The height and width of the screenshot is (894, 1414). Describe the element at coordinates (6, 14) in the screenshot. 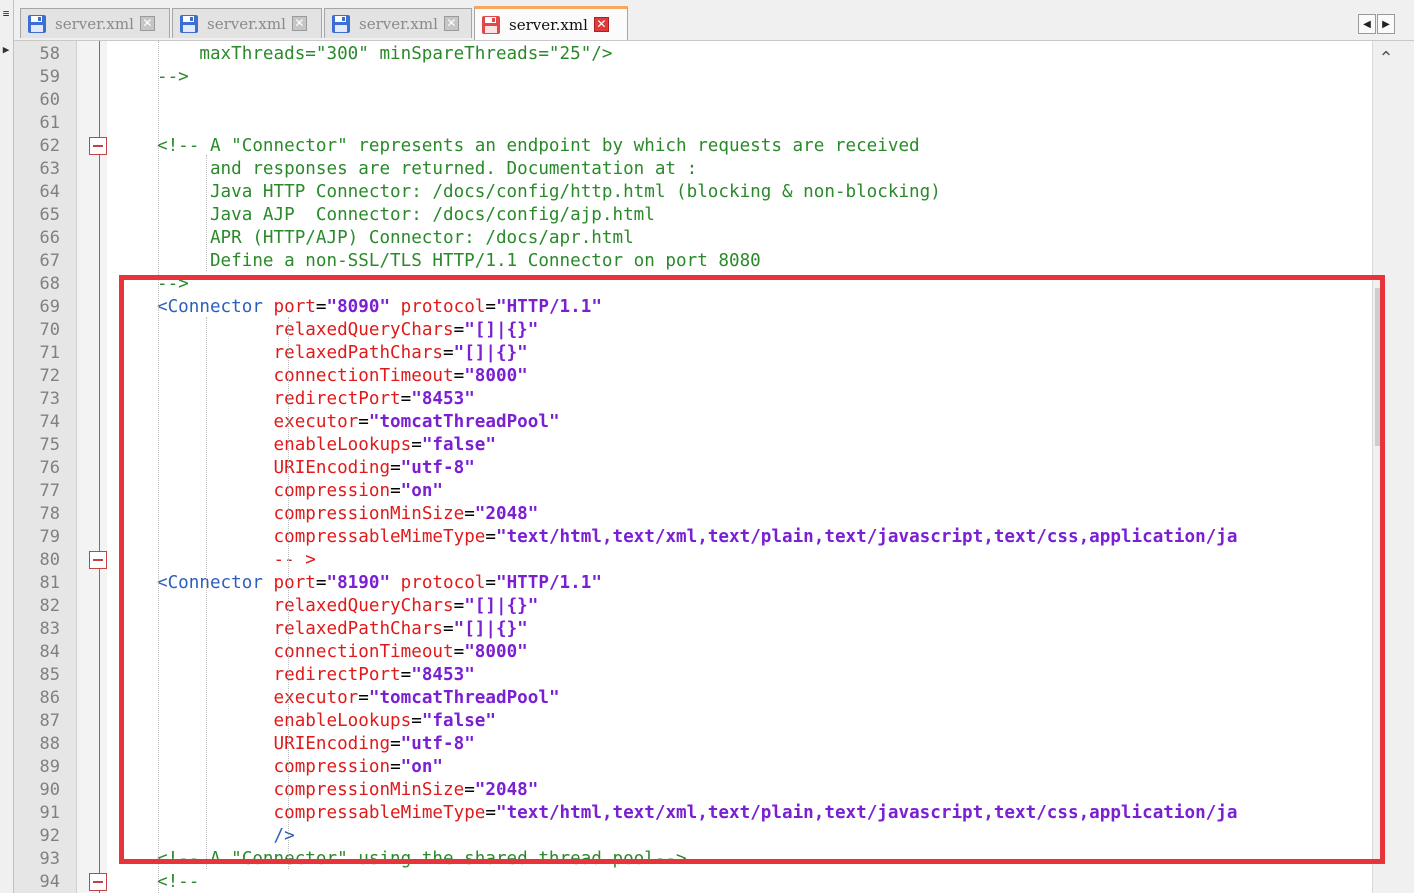

I see `panel-menu-icon: ≡` at that location.